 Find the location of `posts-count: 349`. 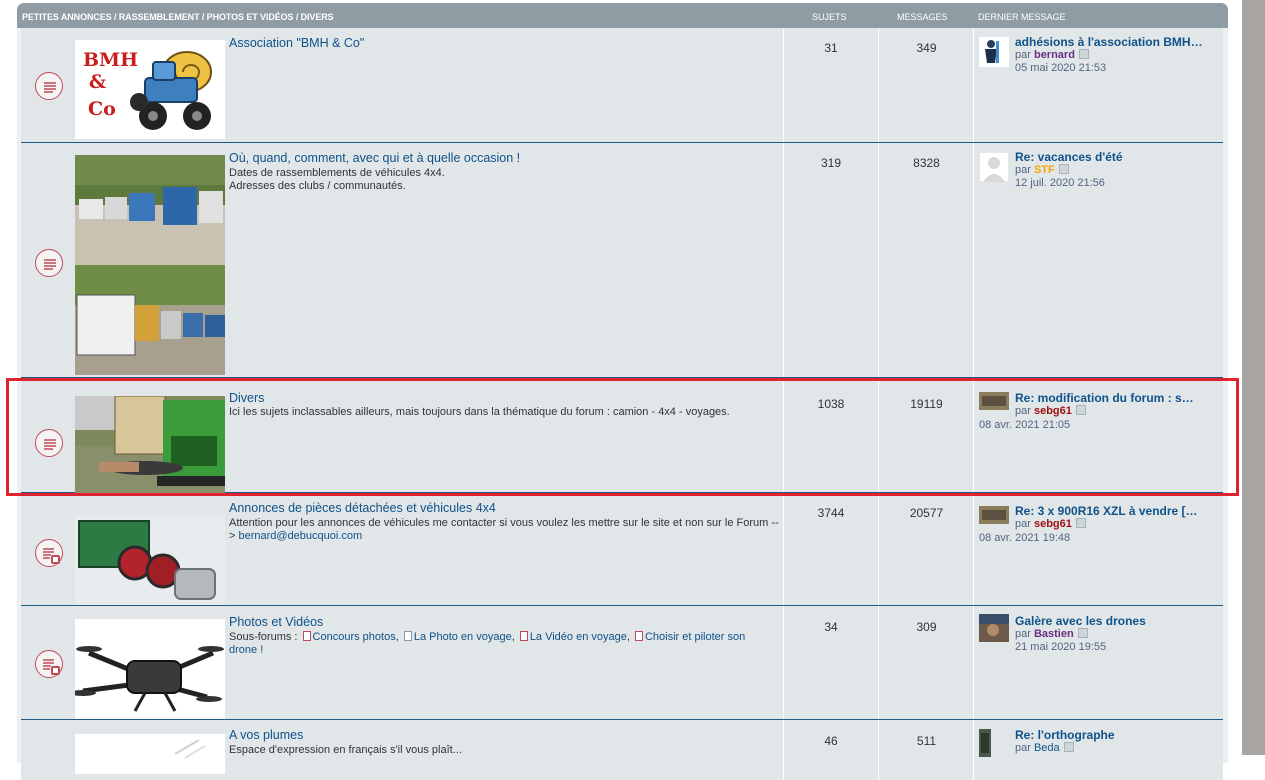

posts-count: 349 is located at coordinates (926, 85).